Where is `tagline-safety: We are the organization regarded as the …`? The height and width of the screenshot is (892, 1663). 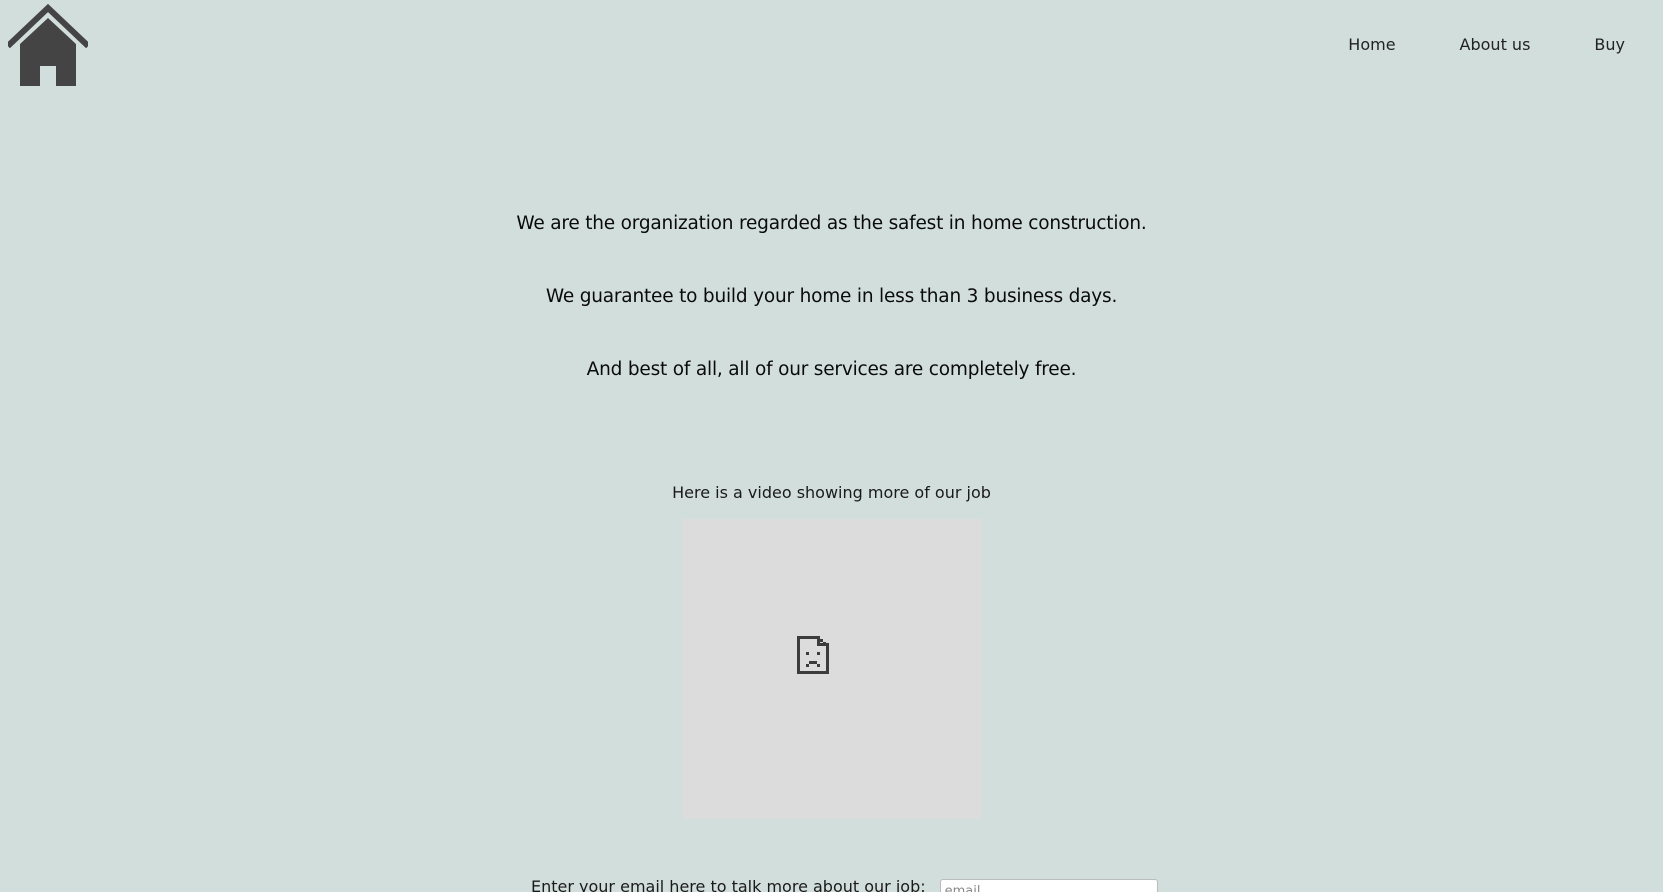
tagline-safety: We are the organization regarded as the … is located at coordinates (831, 223).